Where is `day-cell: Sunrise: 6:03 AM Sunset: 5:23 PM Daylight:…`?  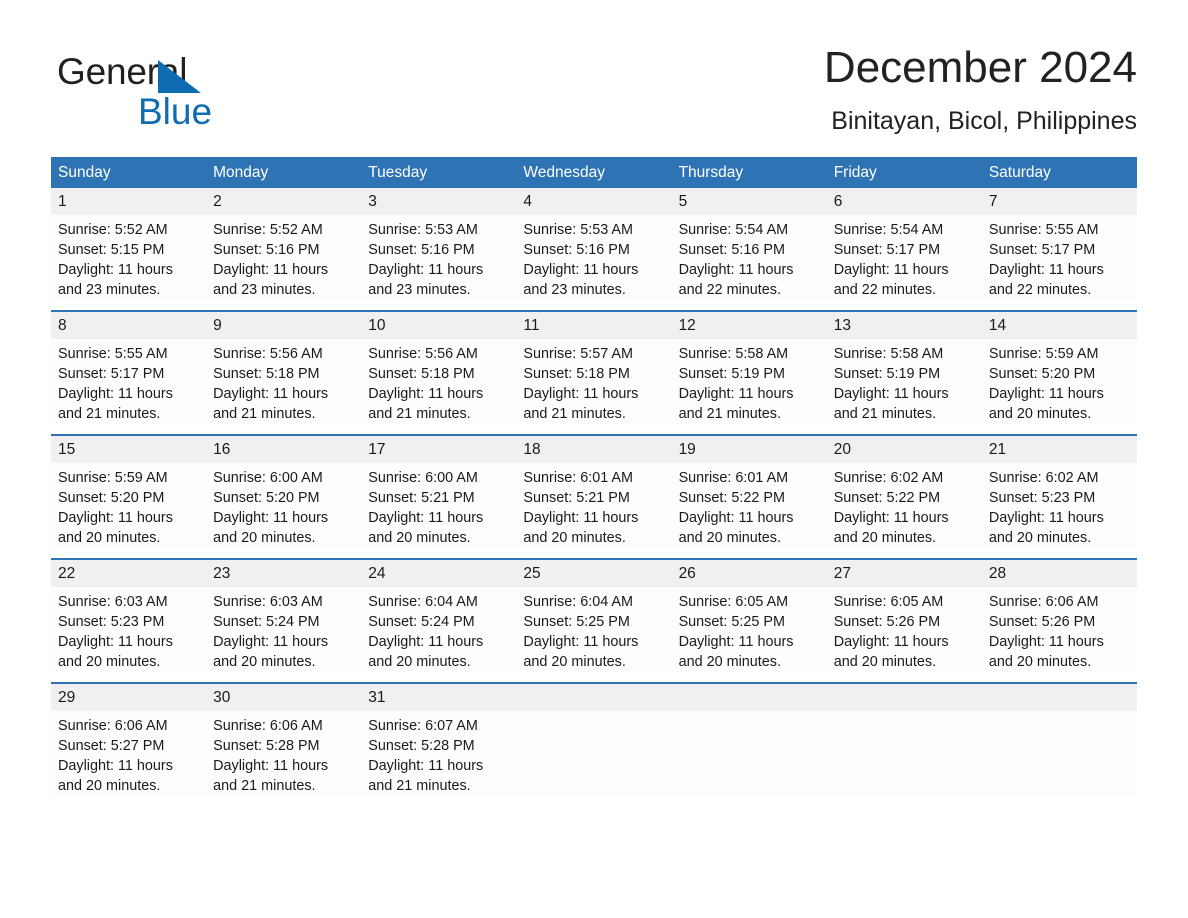
day-cell: Sunrise: 6:03 AM Sunset: 5:23 PM Daylight:… is located at coordinates (128, 630).